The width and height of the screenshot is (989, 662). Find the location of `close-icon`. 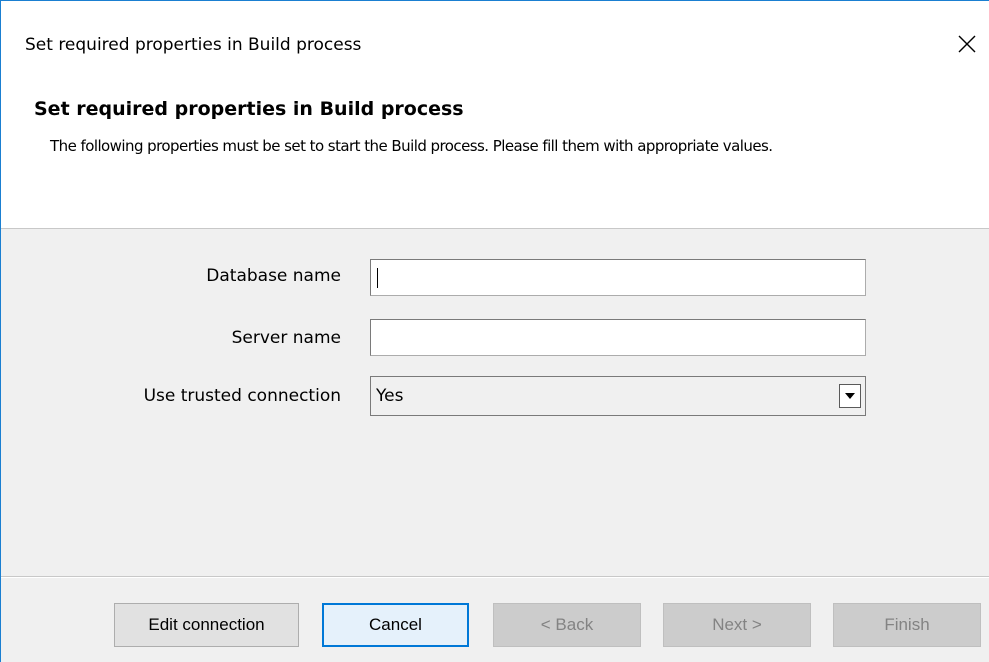

close-icon is located at coordinates (967, 44).